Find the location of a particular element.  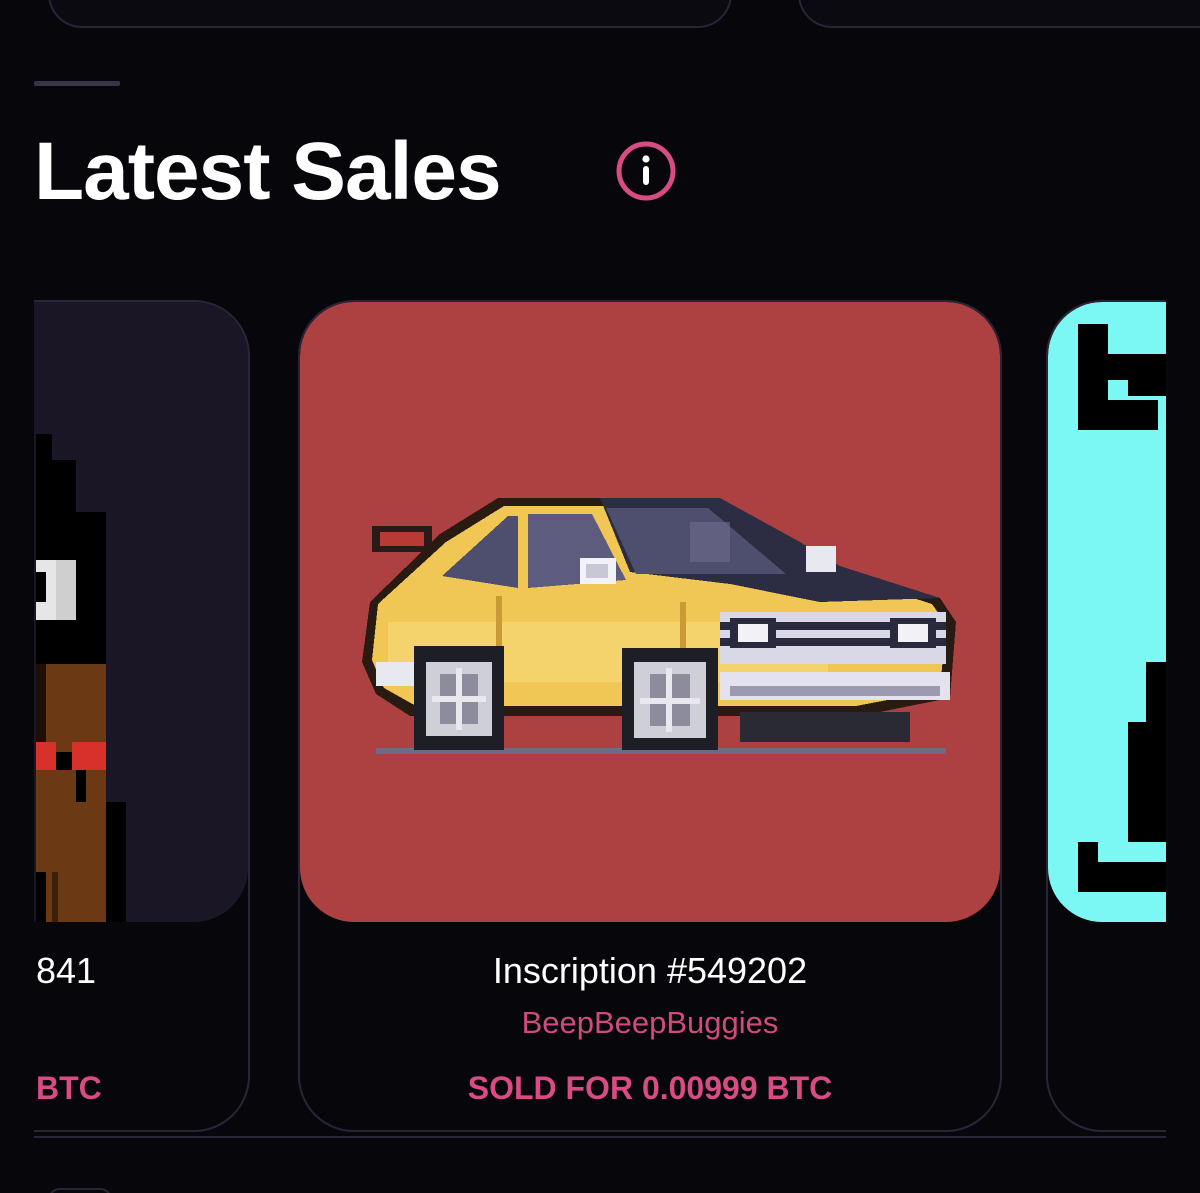

collection-link: BeepBeepBuggies is located at coordinates (650, 1023).